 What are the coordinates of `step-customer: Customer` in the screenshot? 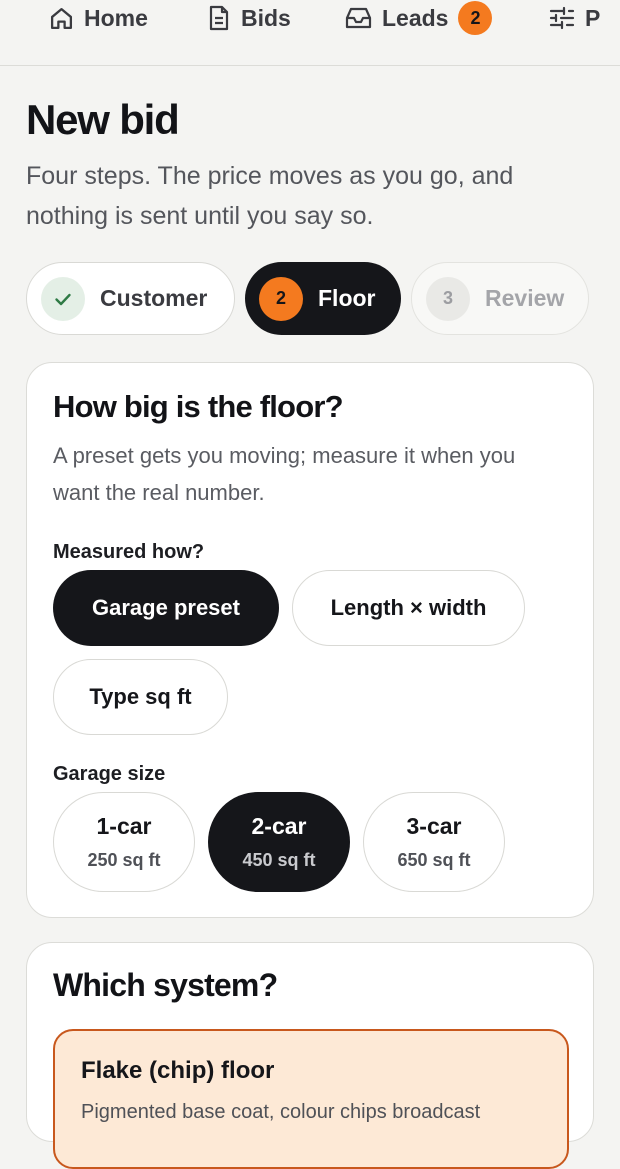 It's located at (130, 298).